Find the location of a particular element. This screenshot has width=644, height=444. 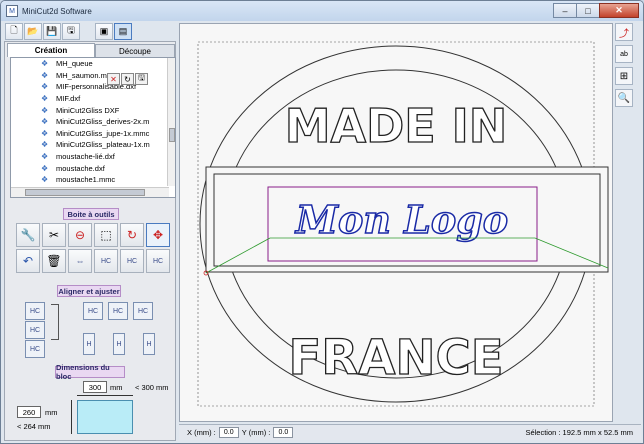

minicut-icon: M is located at coordinates (12, 11).